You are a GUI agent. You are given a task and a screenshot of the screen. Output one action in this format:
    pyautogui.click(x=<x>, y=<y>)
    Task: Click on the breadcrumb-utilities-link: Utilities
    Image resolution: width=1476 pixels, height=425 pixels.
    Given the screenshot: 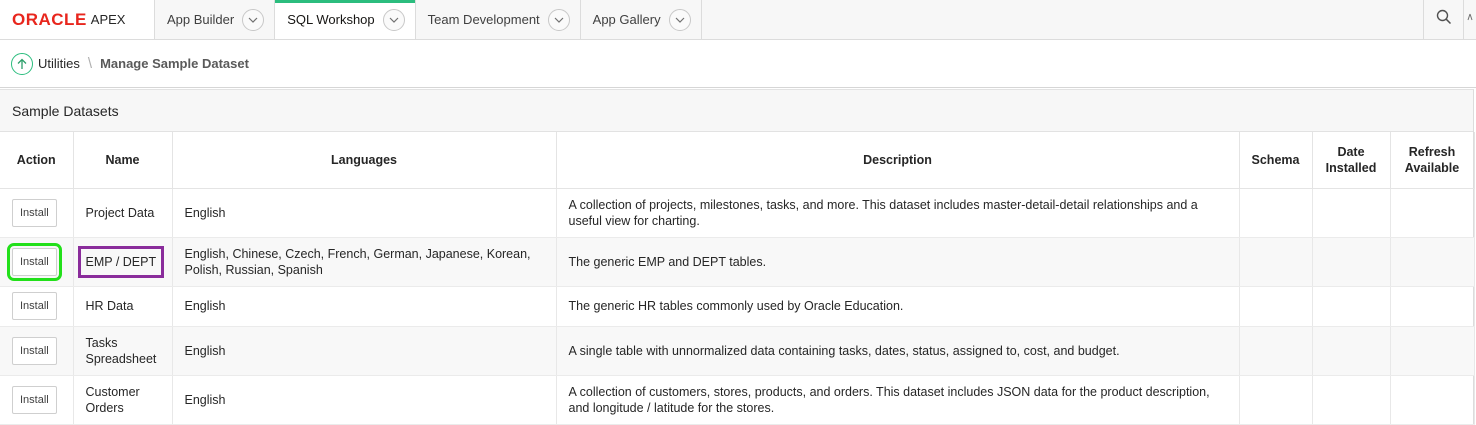 What is the action you would take?
    pyautogui.click(x=59, y=63)
    